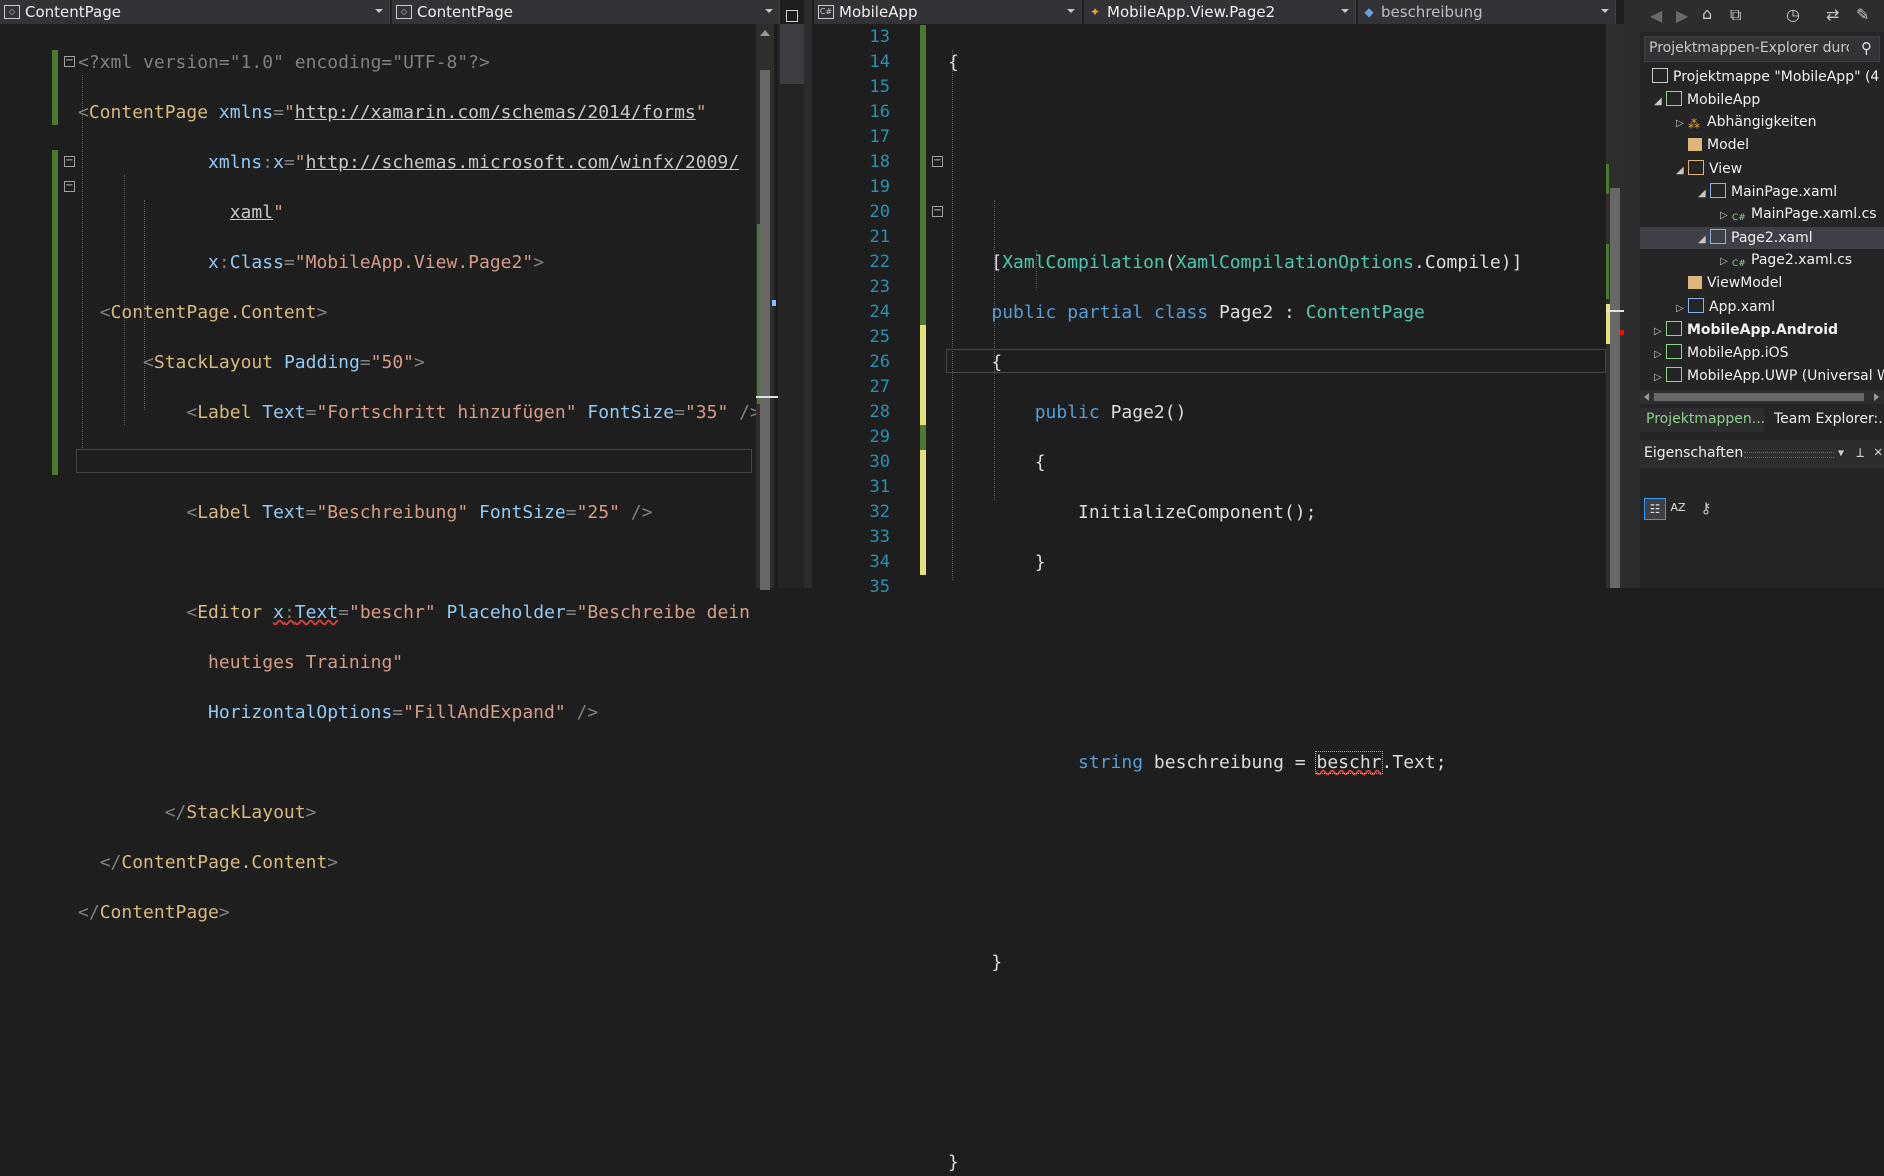 The width and height of the screenshot is (1884, 1176). What do you see at coordinates (1487, 12) in the screenshot?
I see `member-dropdown: ◆ beschreibung` at bounding box center [1487, 12].